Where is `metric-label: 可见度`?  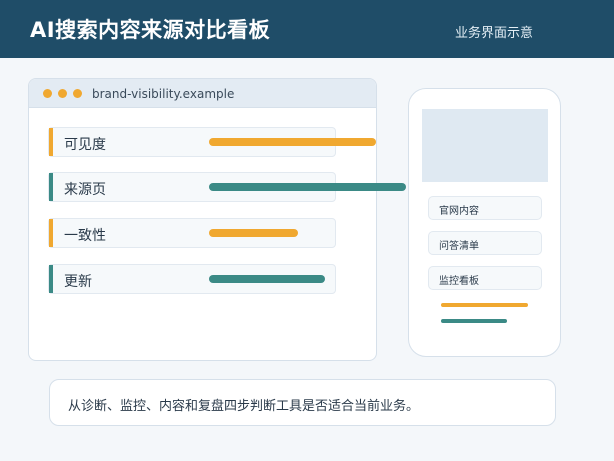 metric-label: 可见度 is located at coordinates (85, 145).